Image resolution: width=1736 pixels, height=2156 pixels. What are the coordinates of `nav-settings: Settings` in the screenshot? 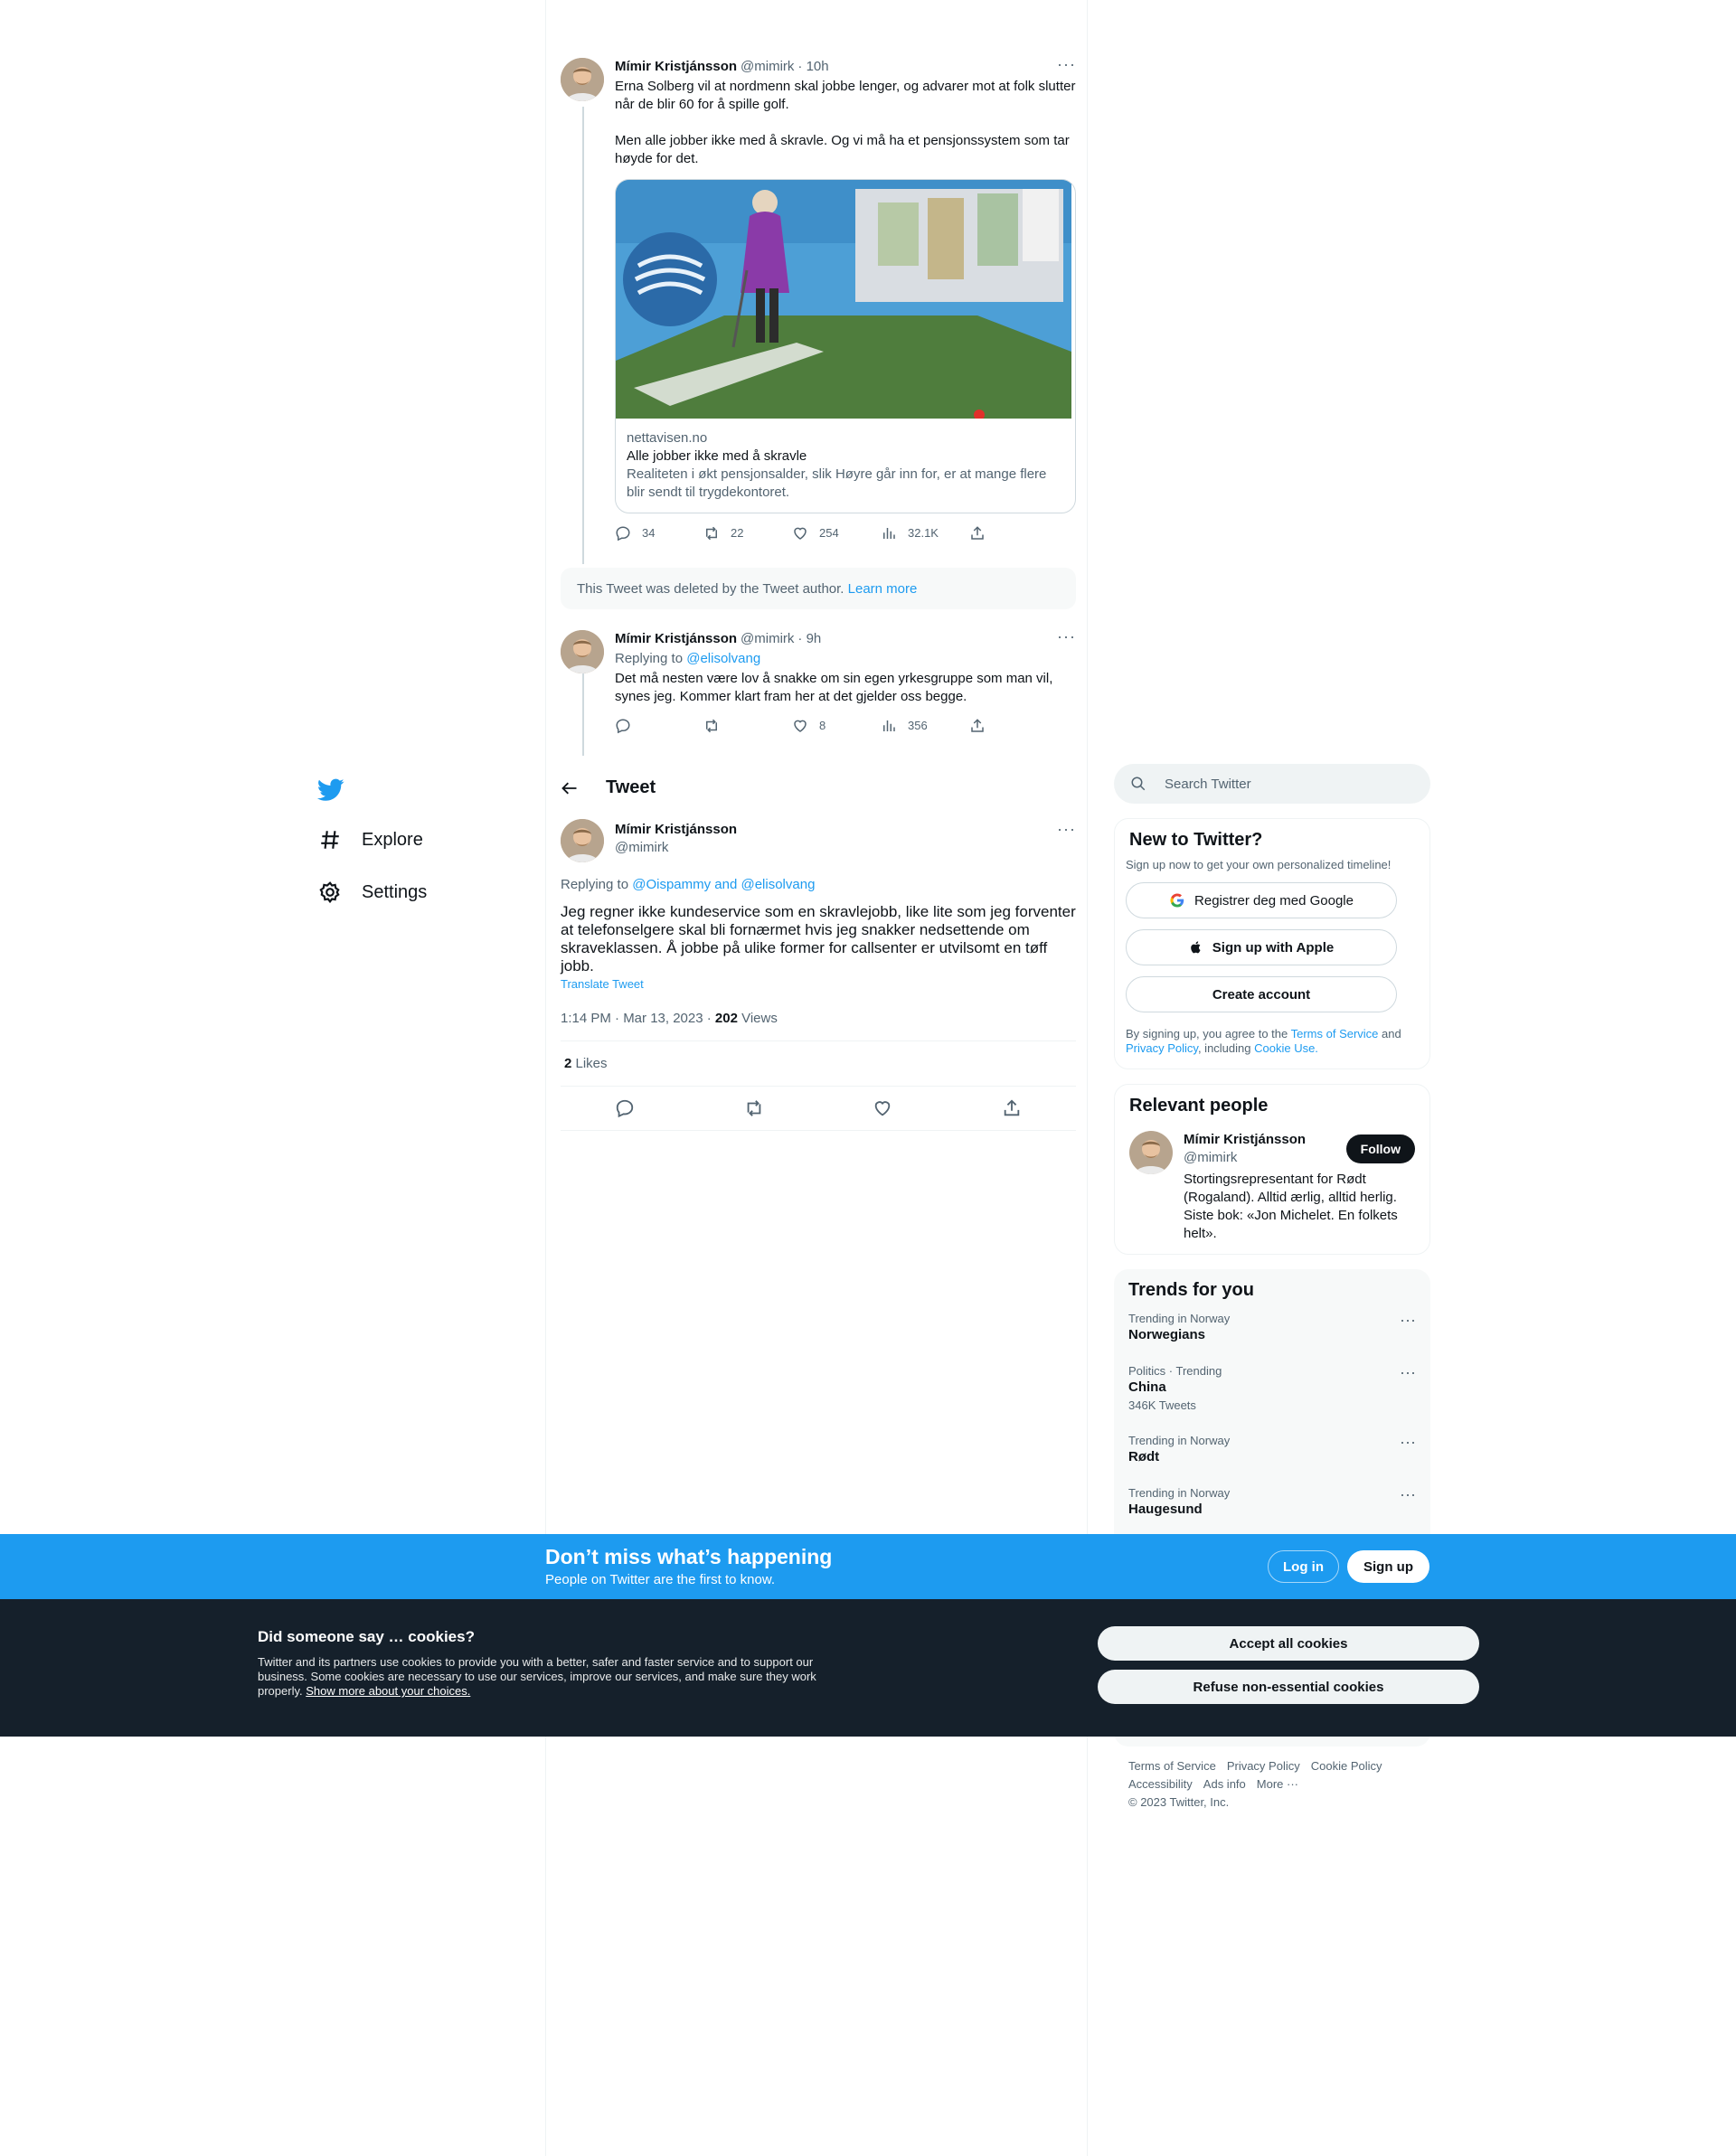 It's located at (420, 892).